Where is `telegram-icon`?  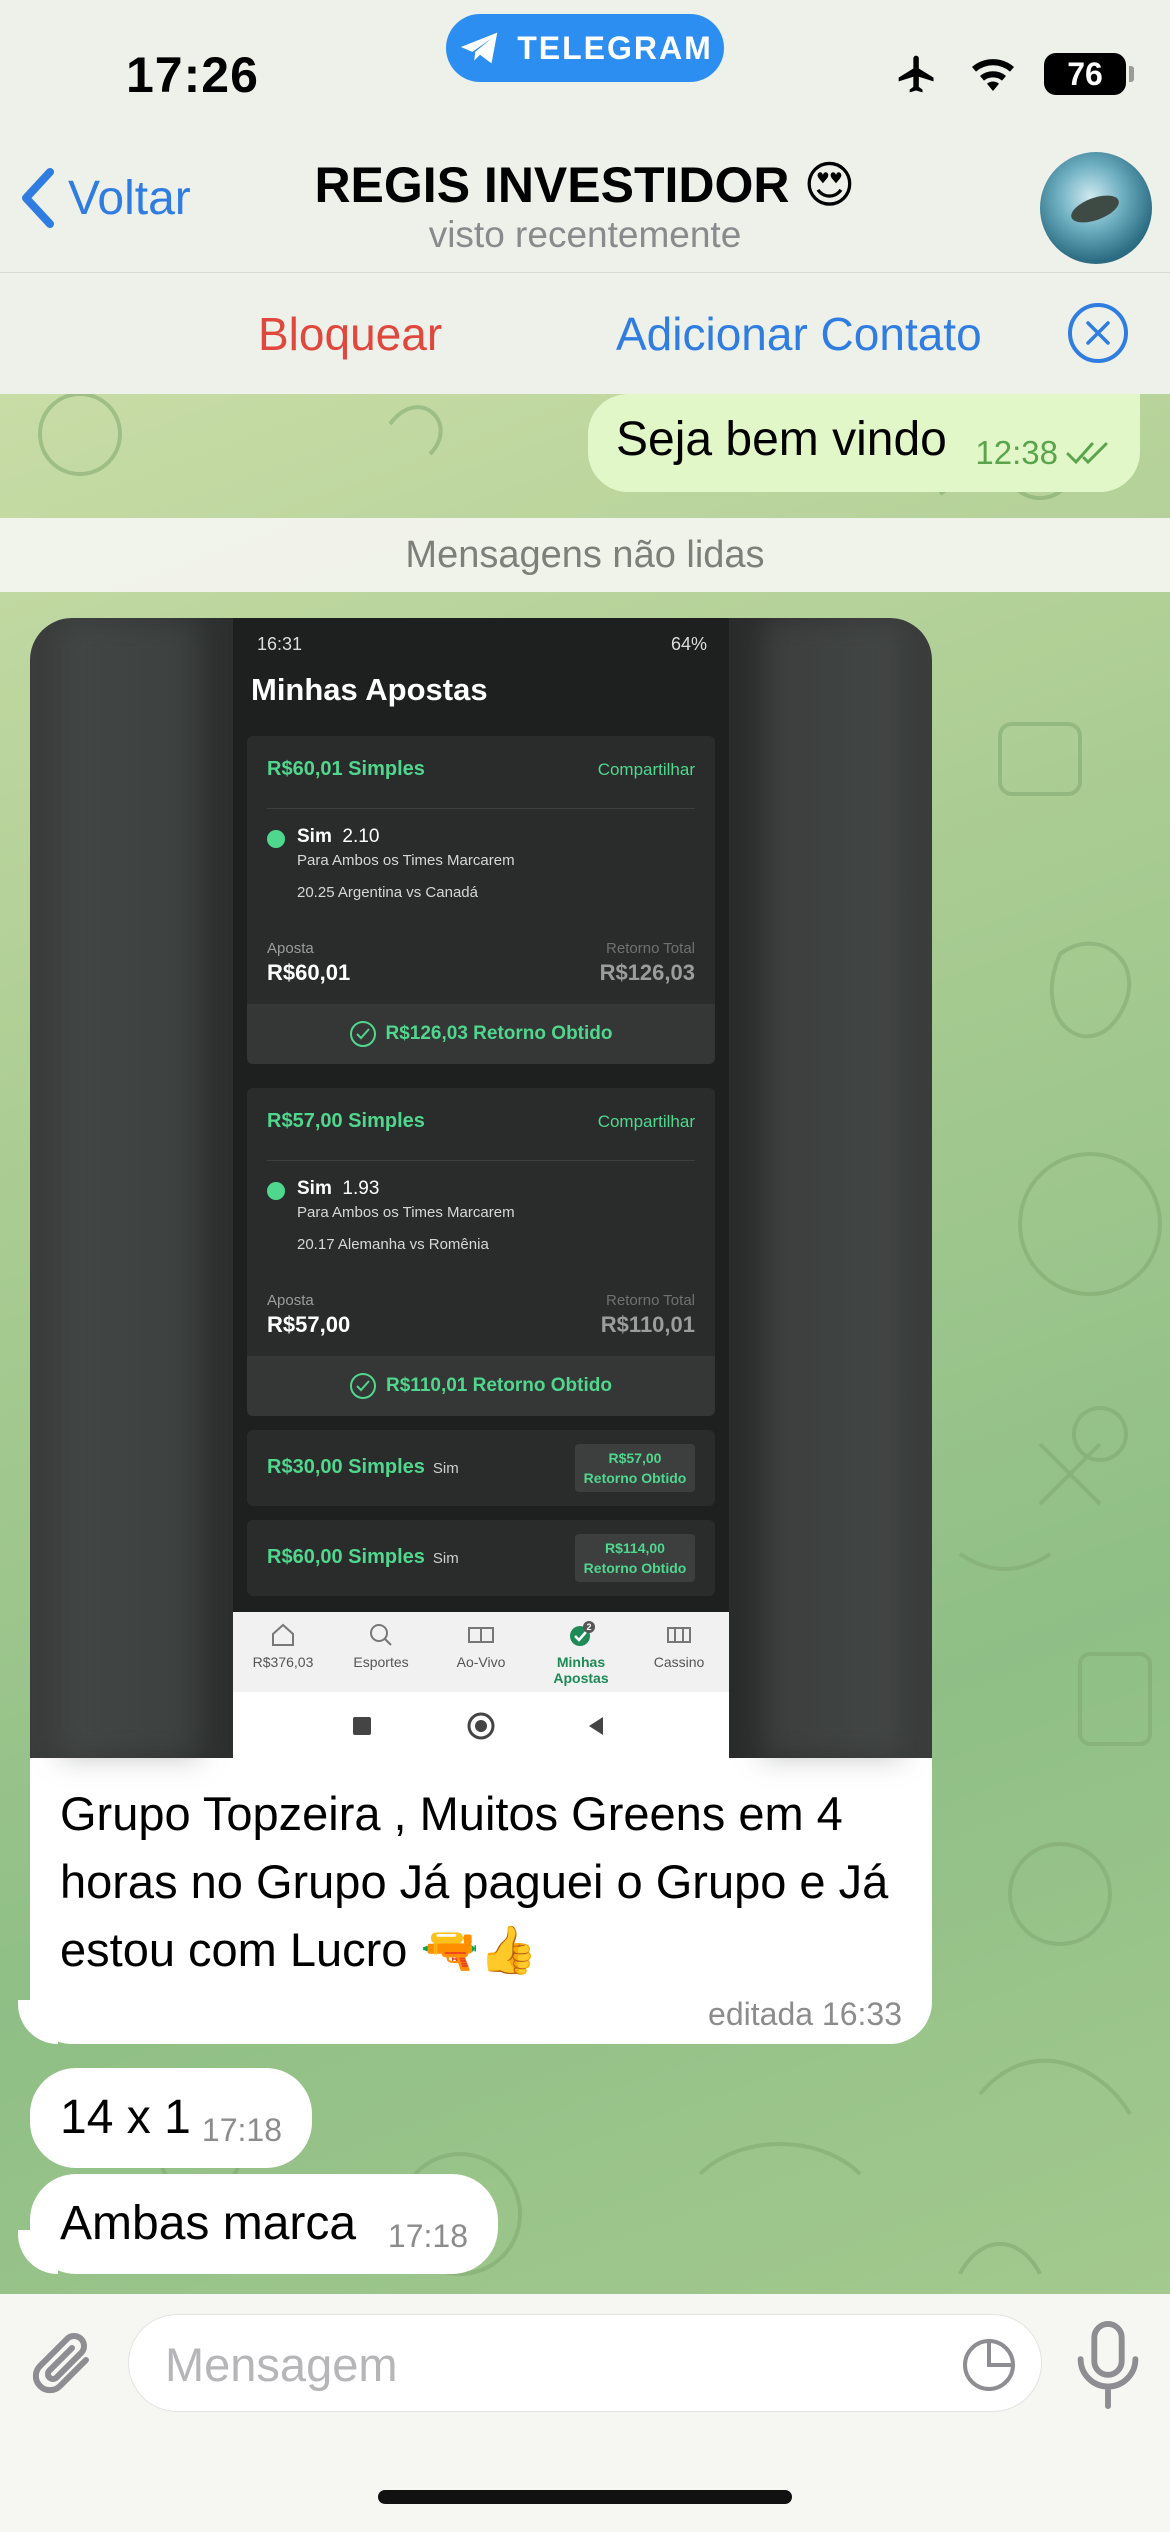 telegram-icon is located at coordinates (479, 48).